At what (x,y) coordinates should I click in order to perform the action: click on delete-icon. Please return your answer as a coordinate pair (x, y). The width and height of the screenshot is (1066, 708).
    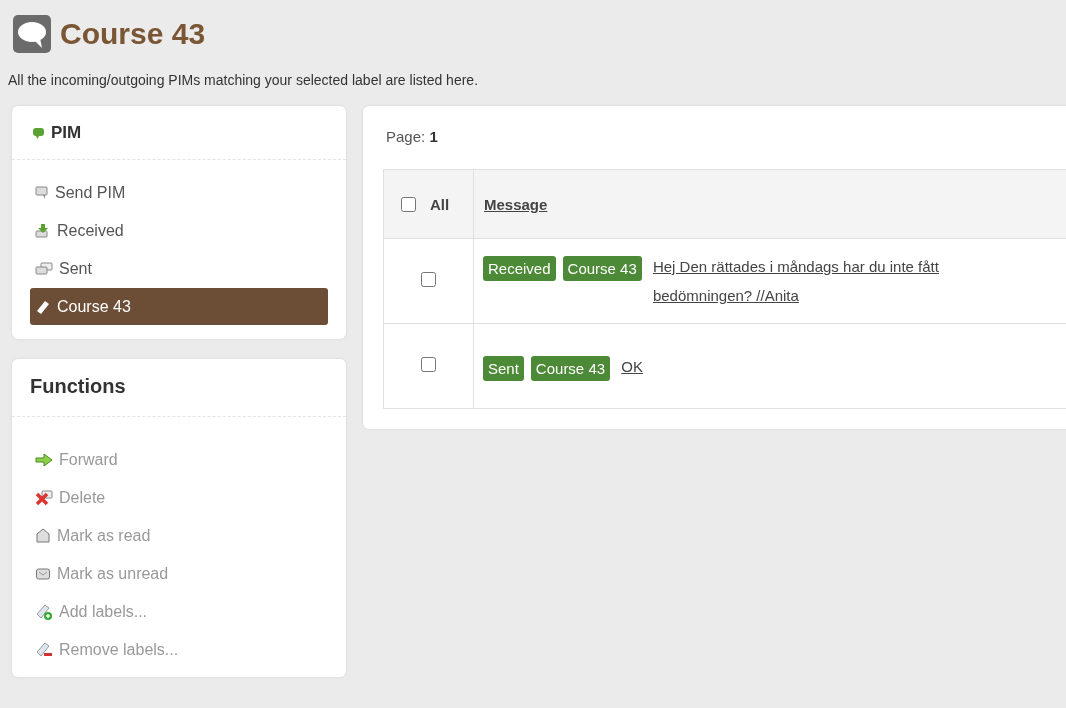
    Looking at the image, I should click on (44, 498).